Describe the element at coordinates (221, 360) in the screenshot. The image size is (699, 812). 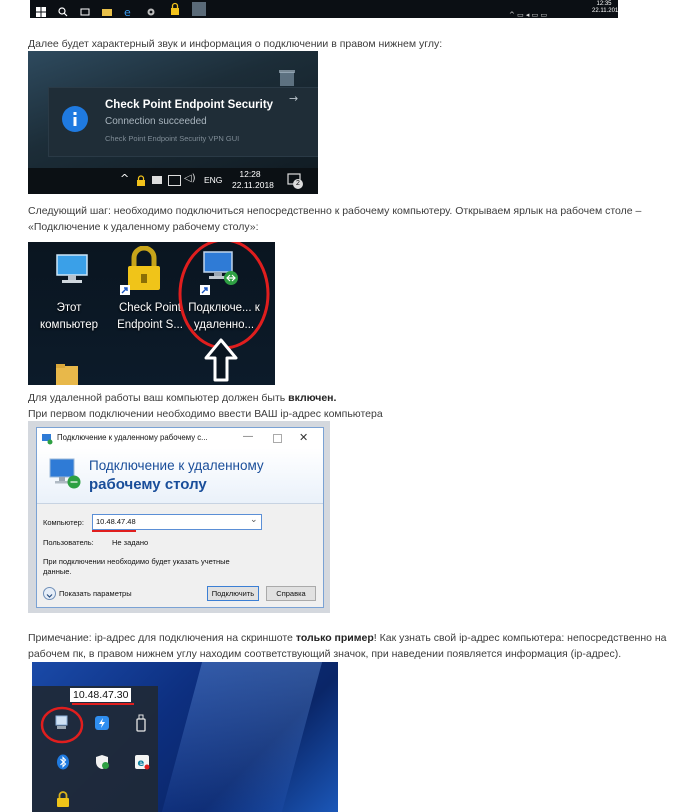
I see `up-arrow-icon` at that location.